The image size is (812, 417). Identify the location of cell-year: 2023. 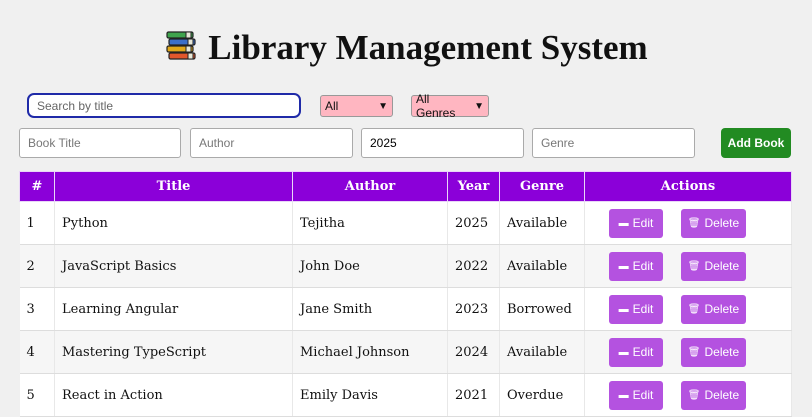
(473, 309).